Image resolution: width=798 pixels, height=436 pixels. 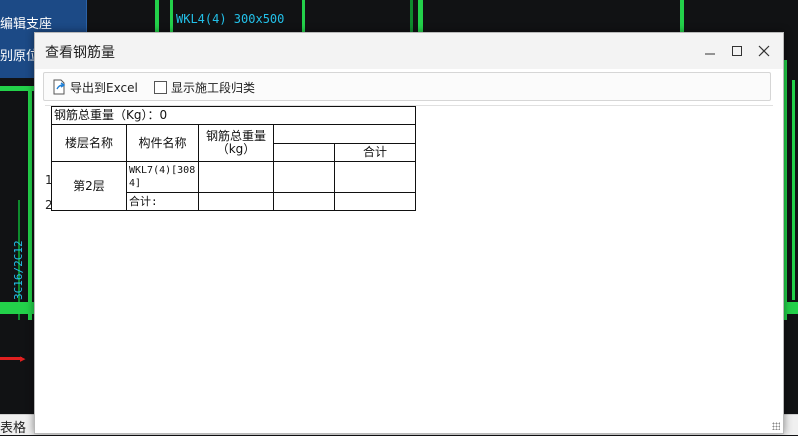 What do you see at coordinates (710, 51) in the screenshot?
I see `minimize-button` at bounding box center [710, 51].